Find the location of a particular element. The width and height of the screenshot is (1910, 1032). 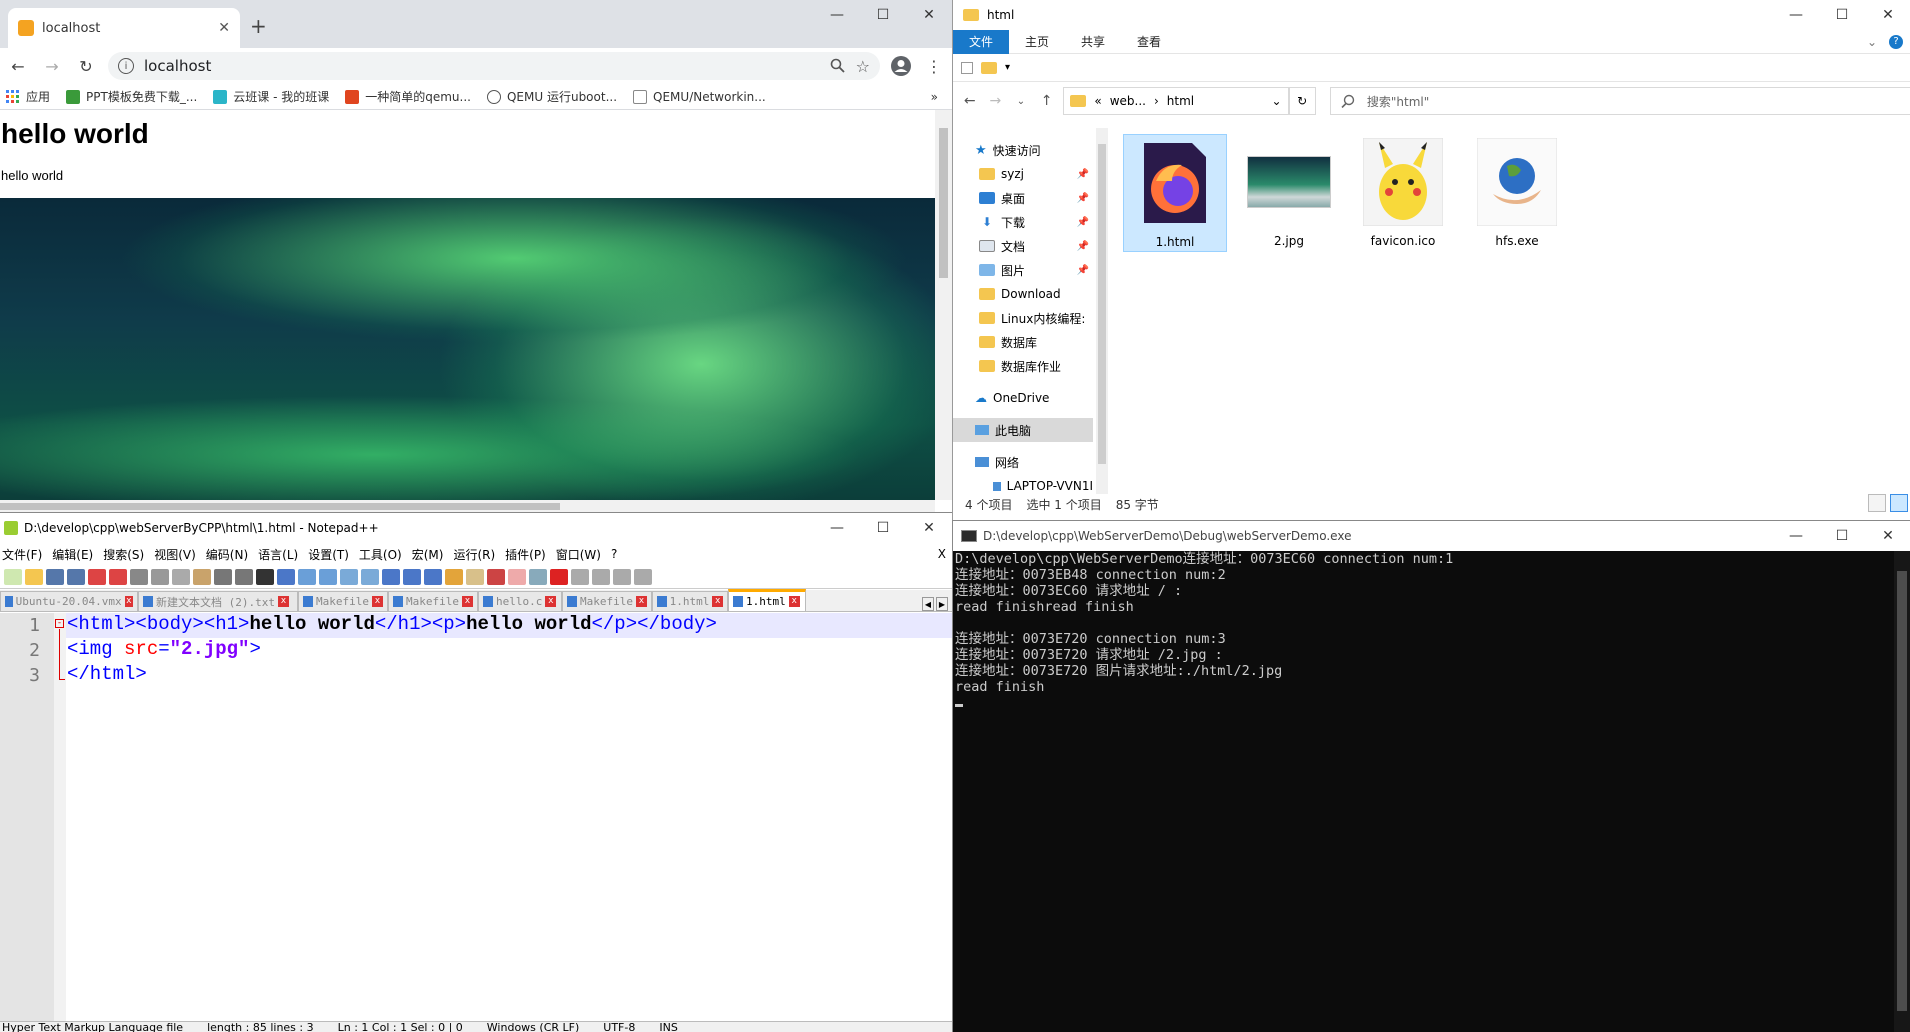

nav-item-database: 数据库 is located at coordinates (1023, 342).